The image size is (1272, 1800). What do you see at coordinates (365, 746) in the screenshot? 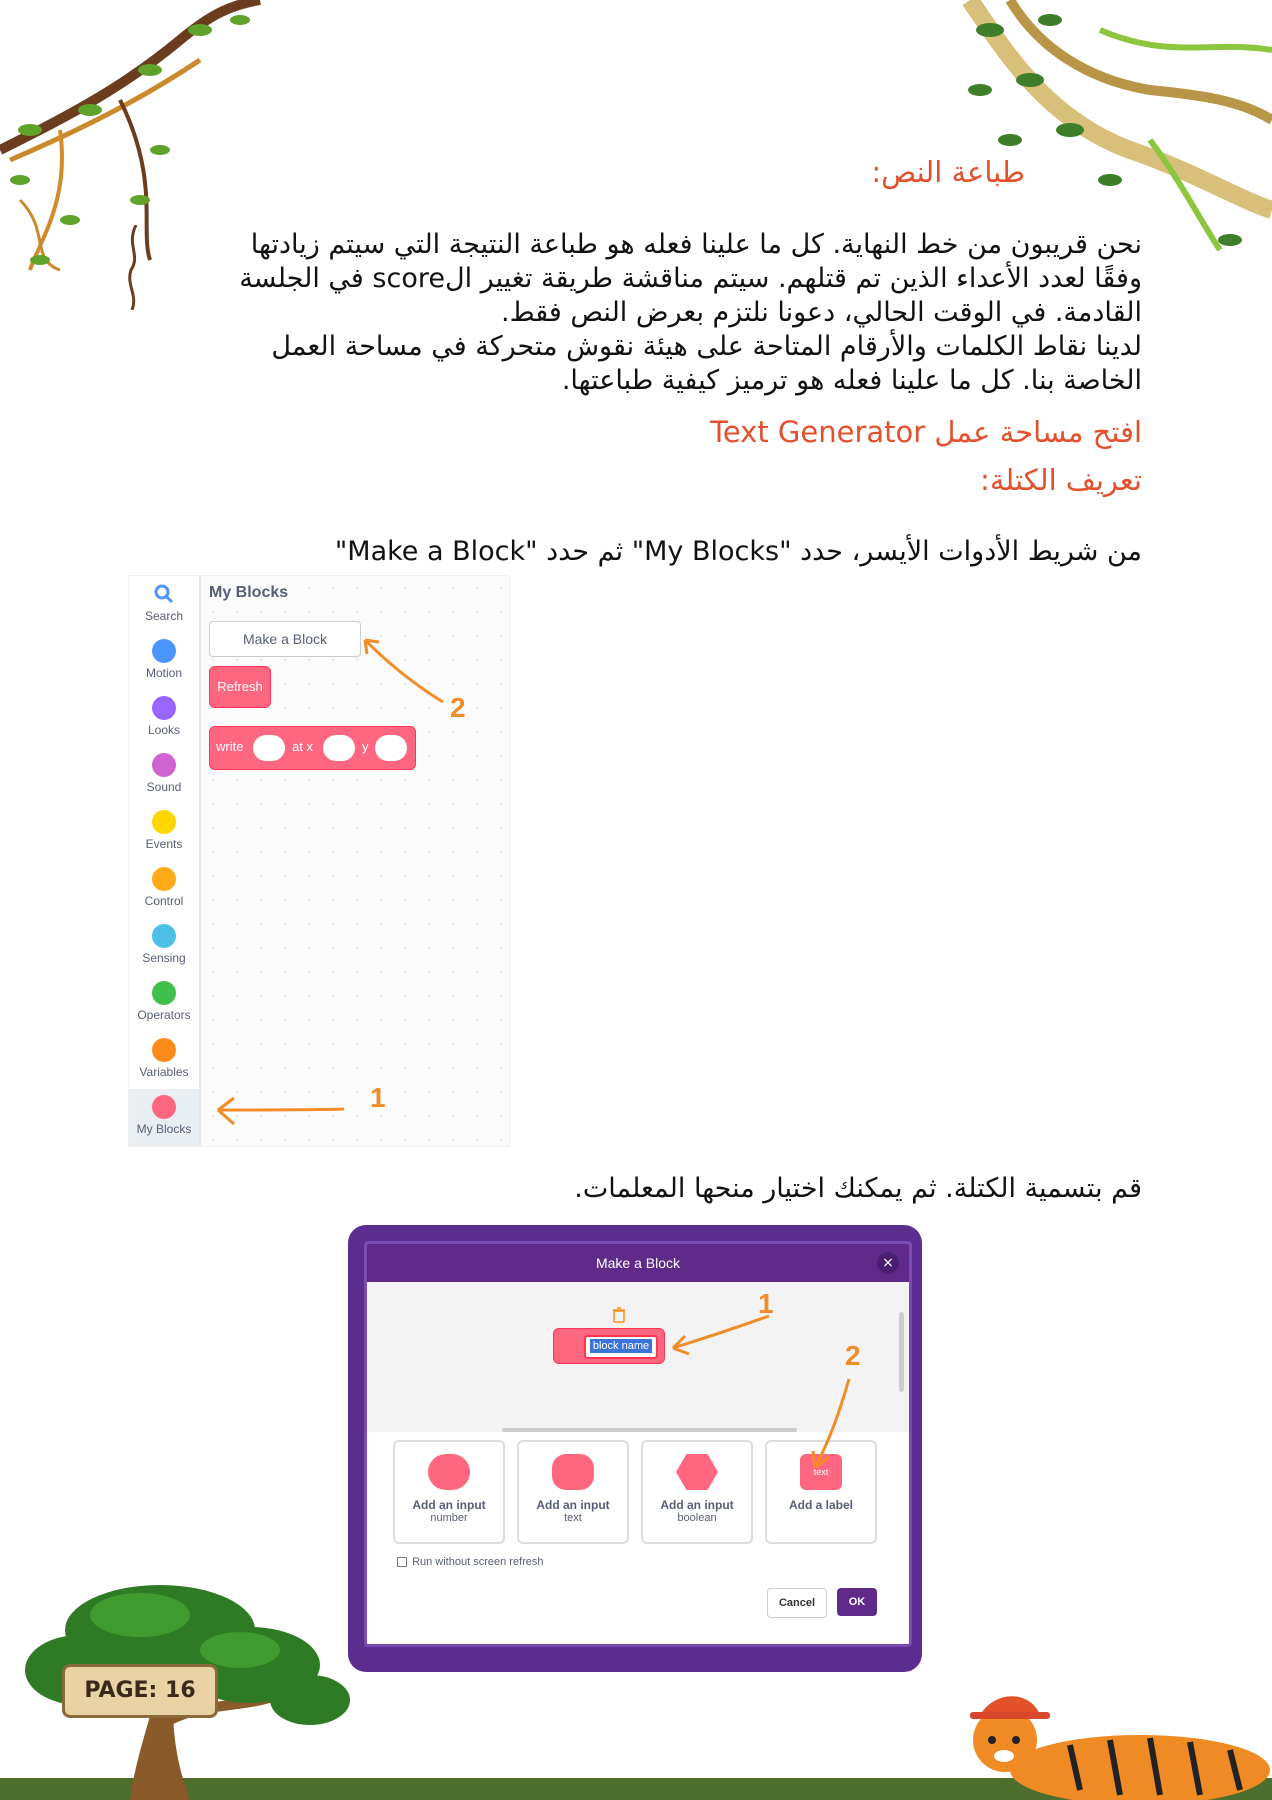
I see `y-label: y` at bounding box center [365, 746].